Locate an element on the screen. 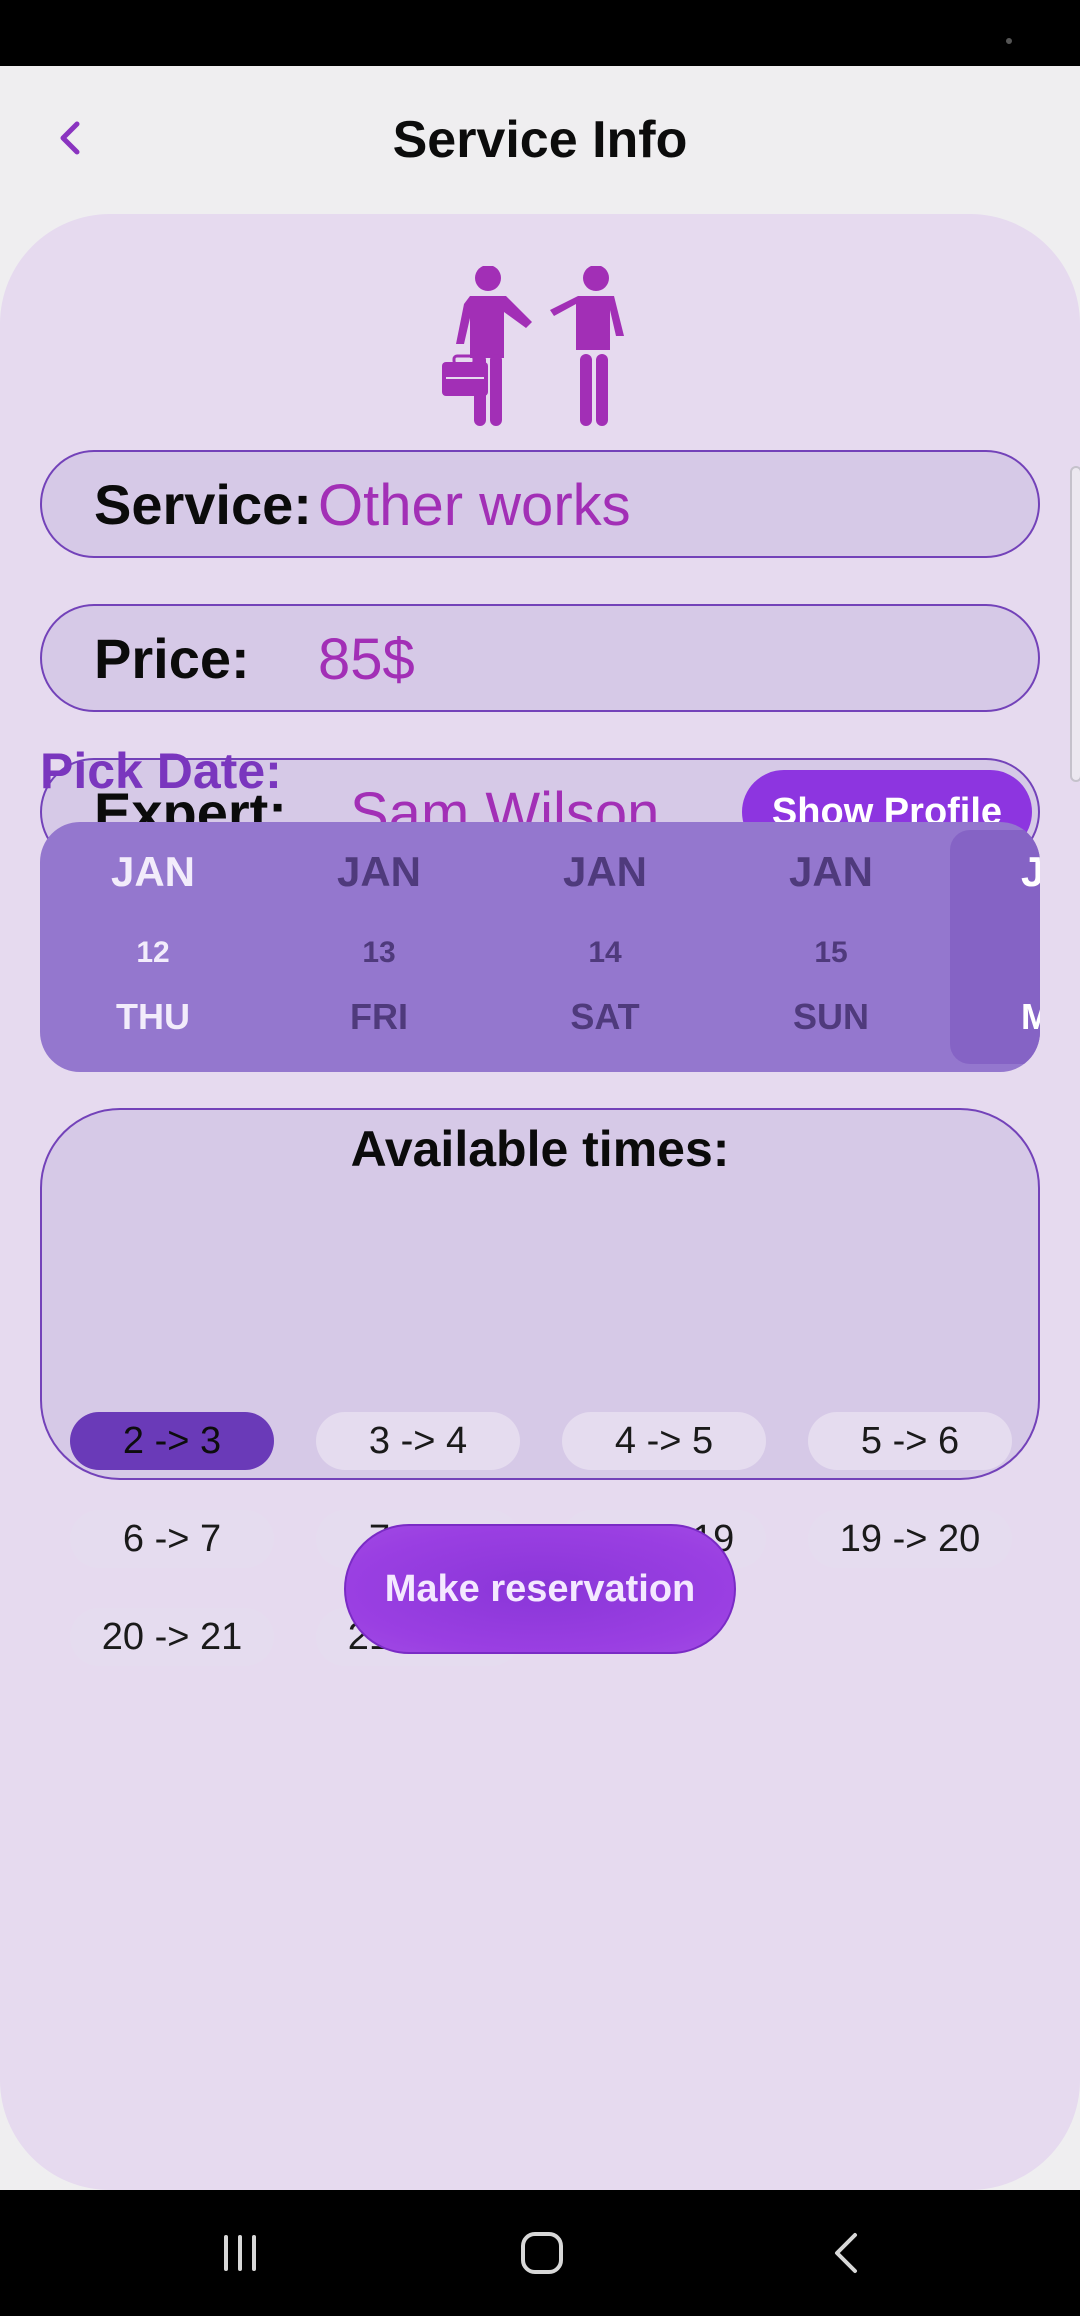 The width and height of the screenshot is (1080, 2316). time-slot: 4 -> 5 is located at coordinates (664, 1441).